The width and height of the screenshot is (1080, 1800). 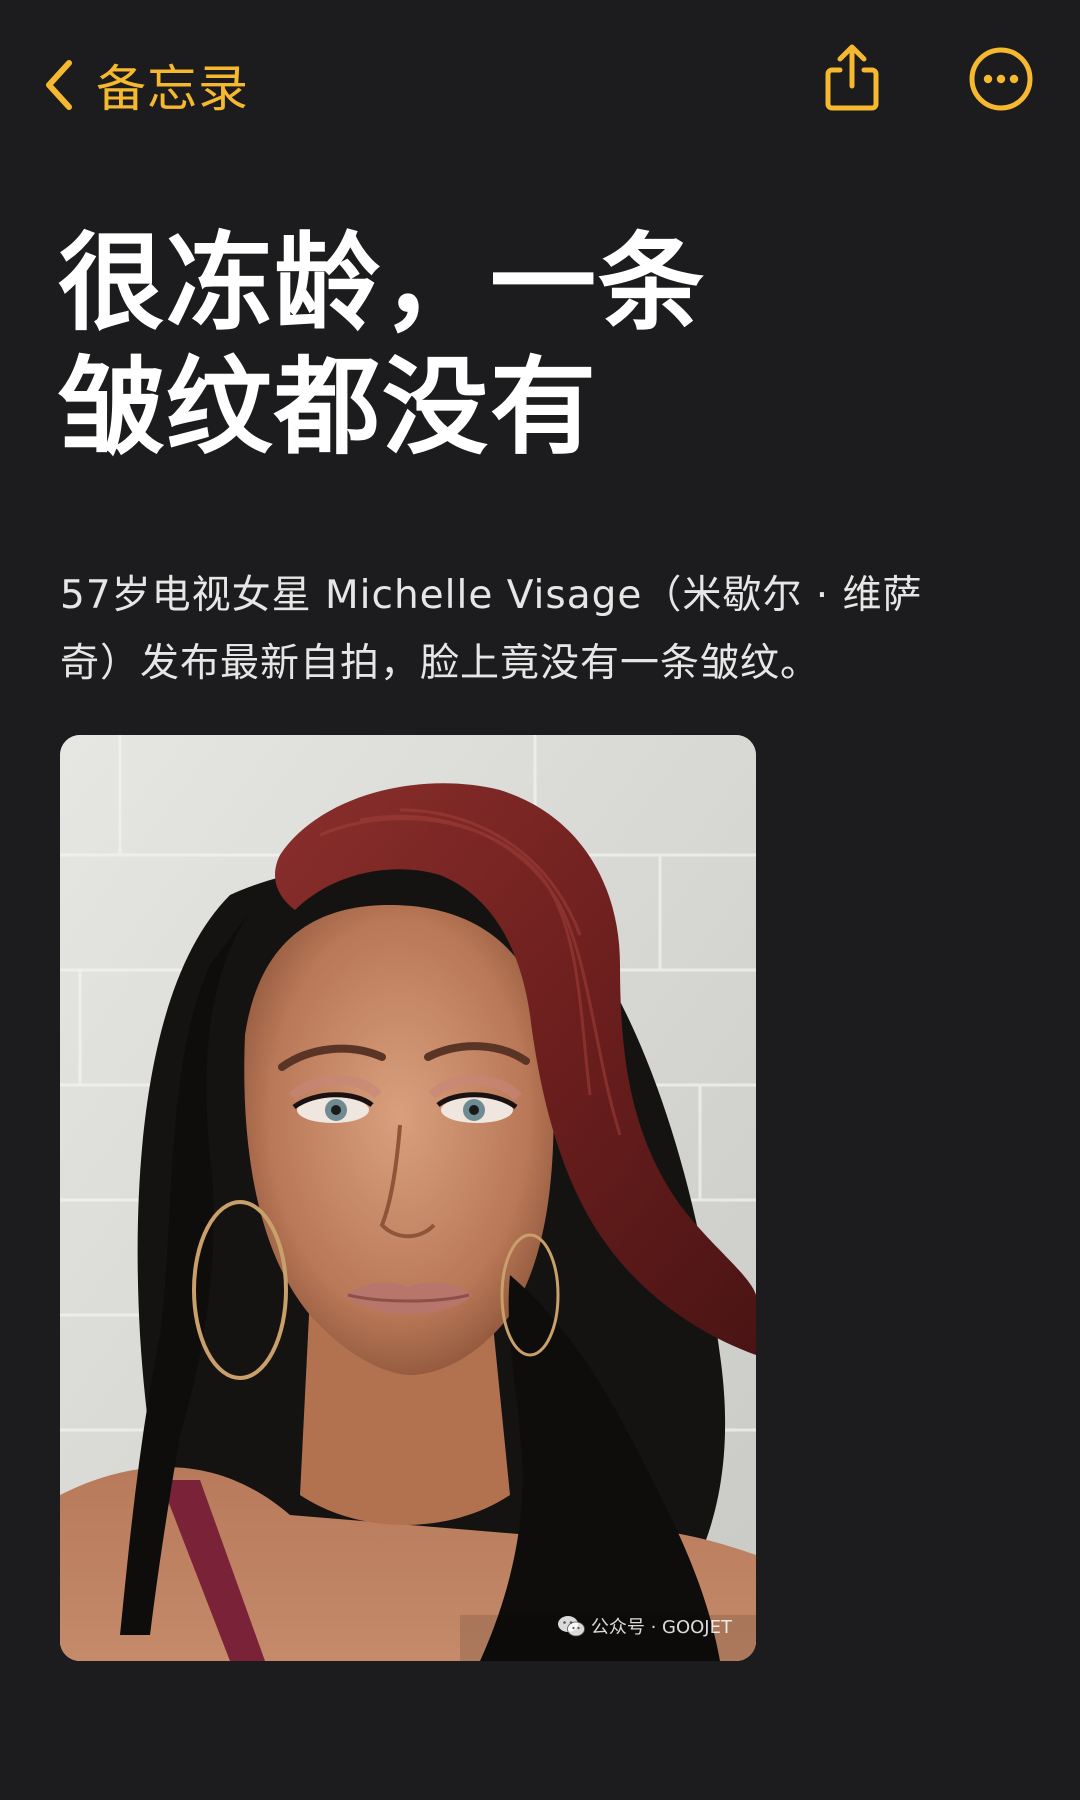 I want to click on back-button: 备忘录, so click(x=145, y=85).